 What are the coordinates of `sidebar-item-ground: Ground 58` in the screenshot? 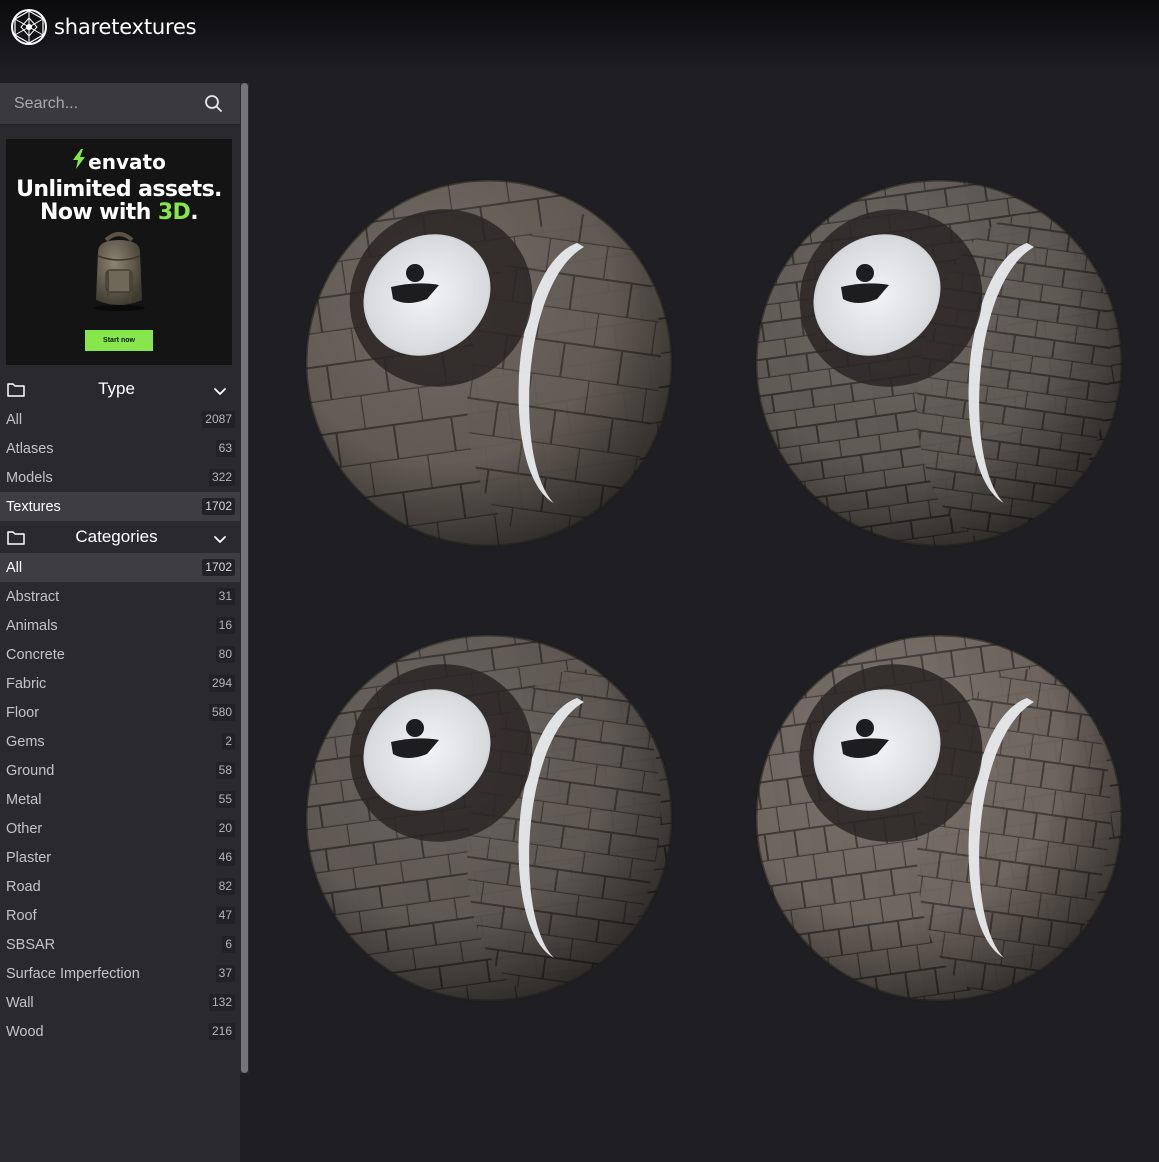 It's located at (120, 770).